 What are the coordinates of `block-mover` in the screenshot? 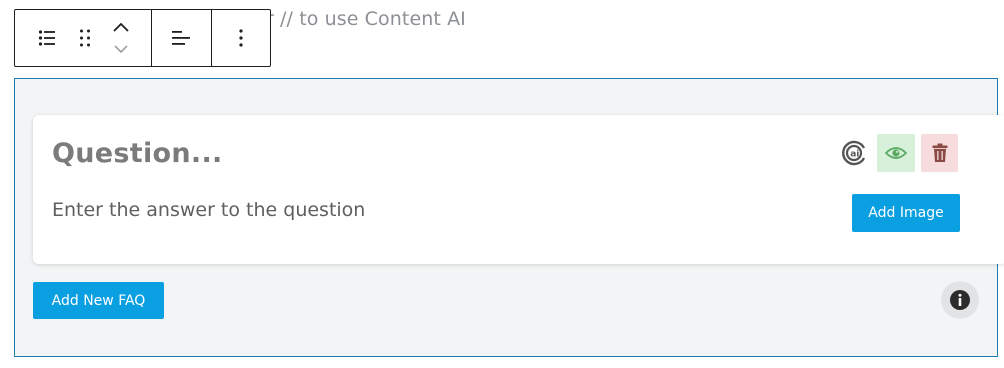 It's located at (121, 38).